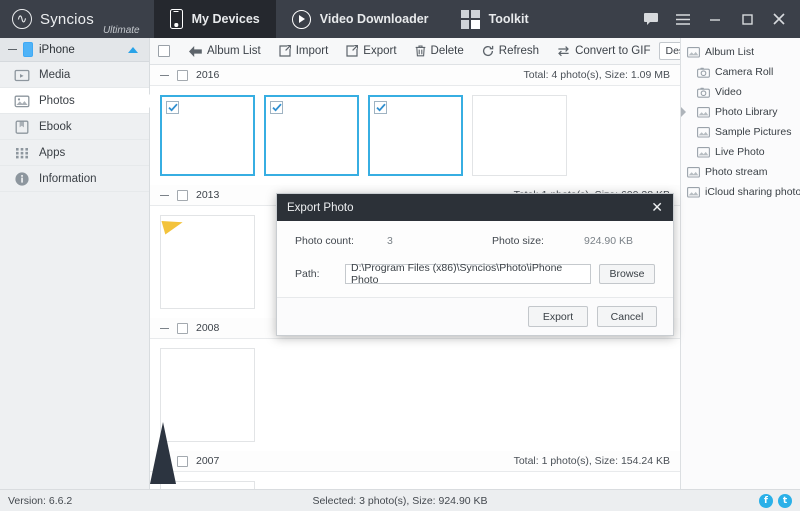 The width and height of the screenshot is (800, 511). Describe the element at coordinates (627, 274) in the screenshot. I see `browse-button: Browse` at that location.